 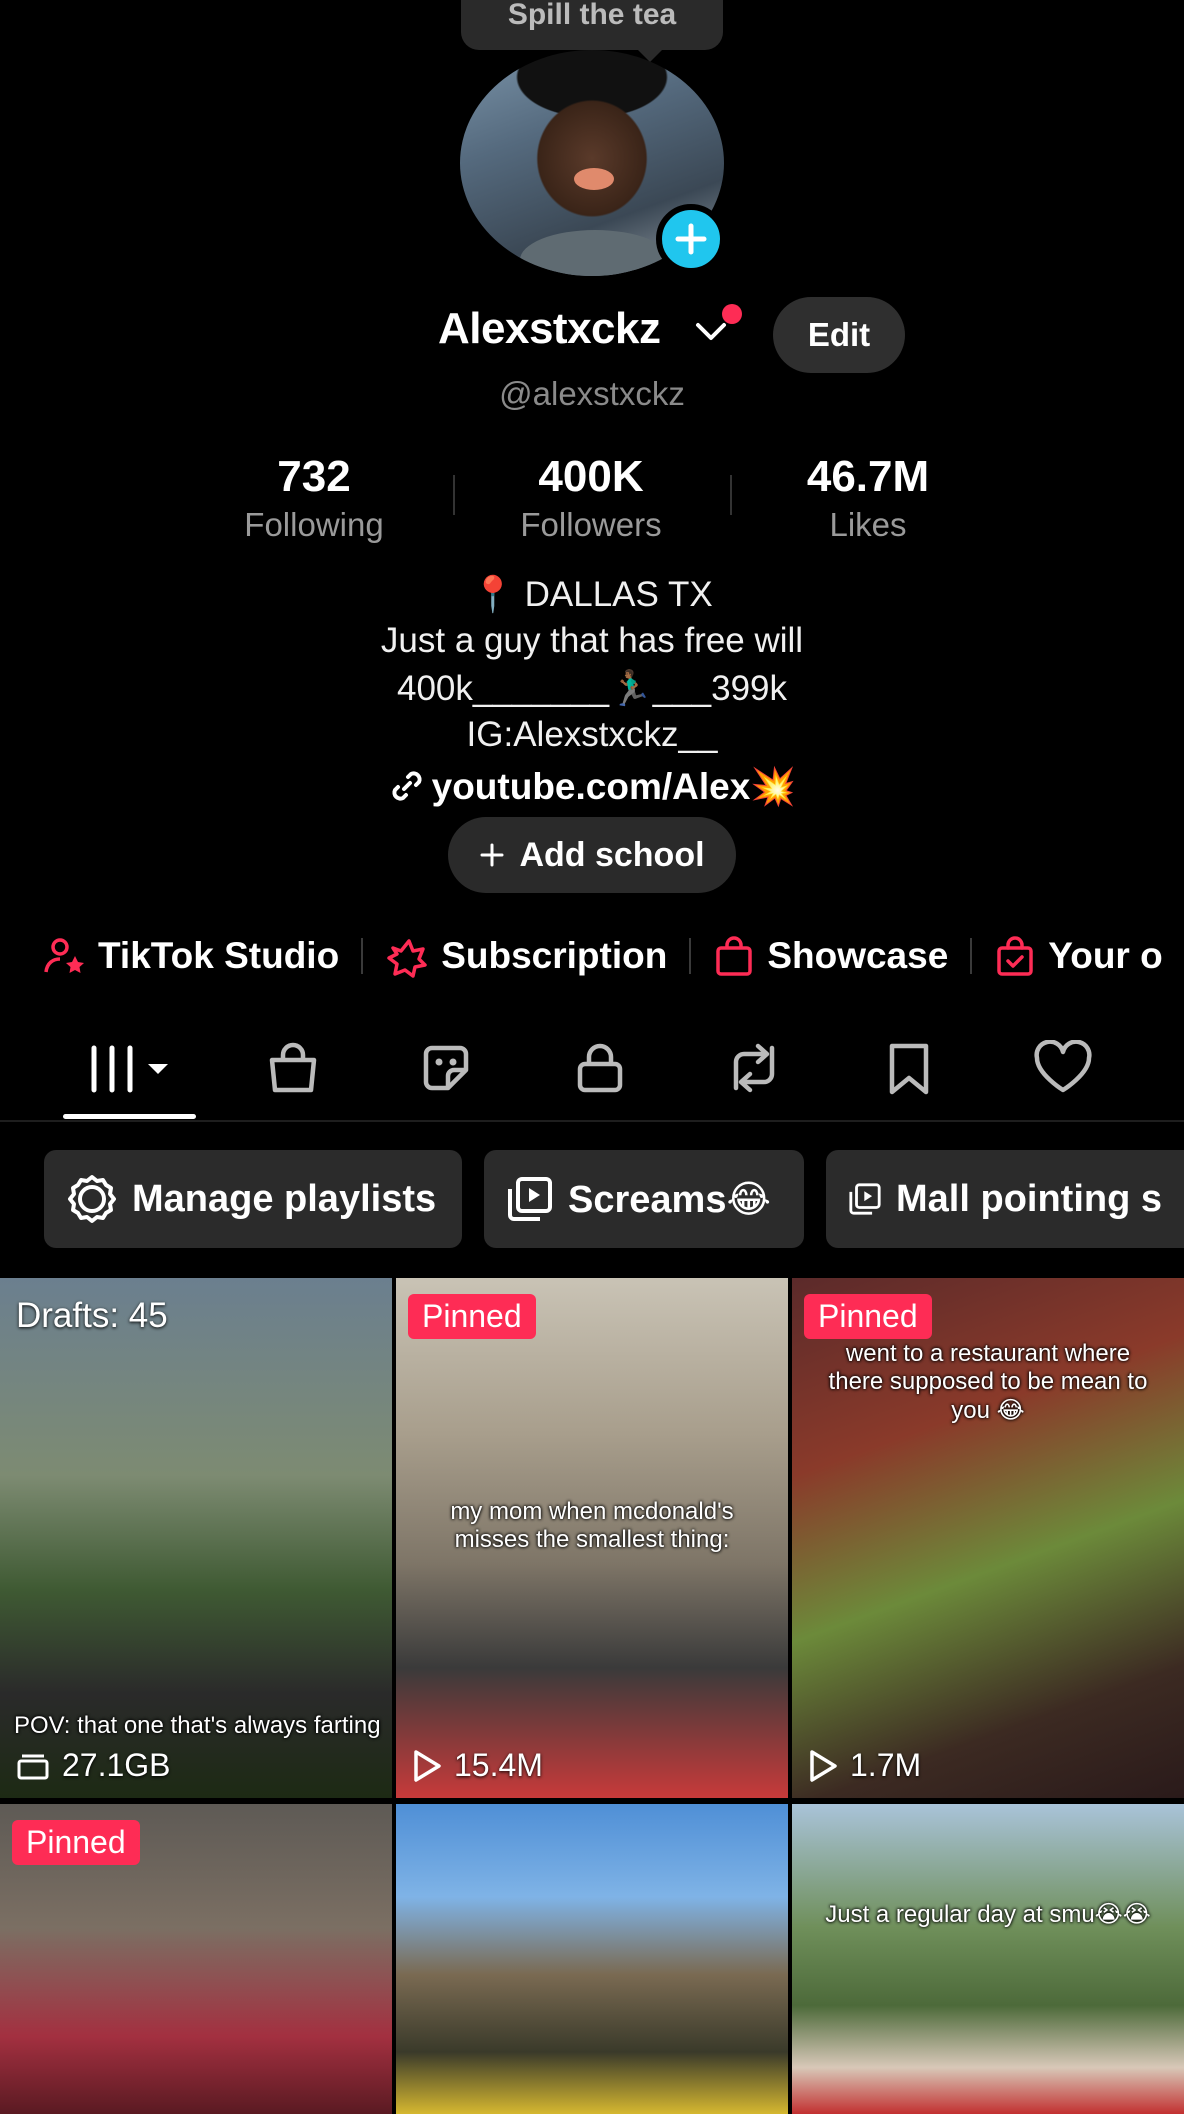 I want to click on videos-grid-icon, so click(x=129, y=1069).